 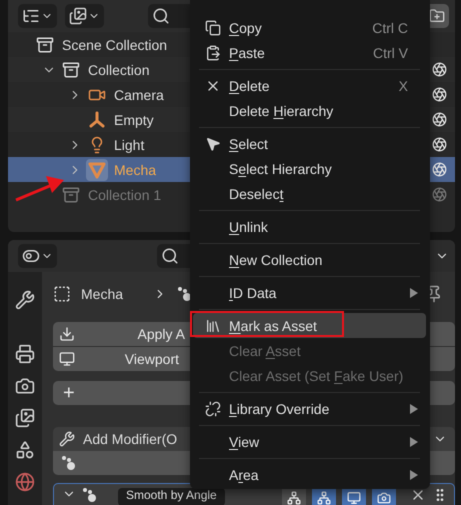 What do you see at coordinates (309, 85) in the screenshot?
I see `menu-item: Delete X` at bounding box center [309, 85].